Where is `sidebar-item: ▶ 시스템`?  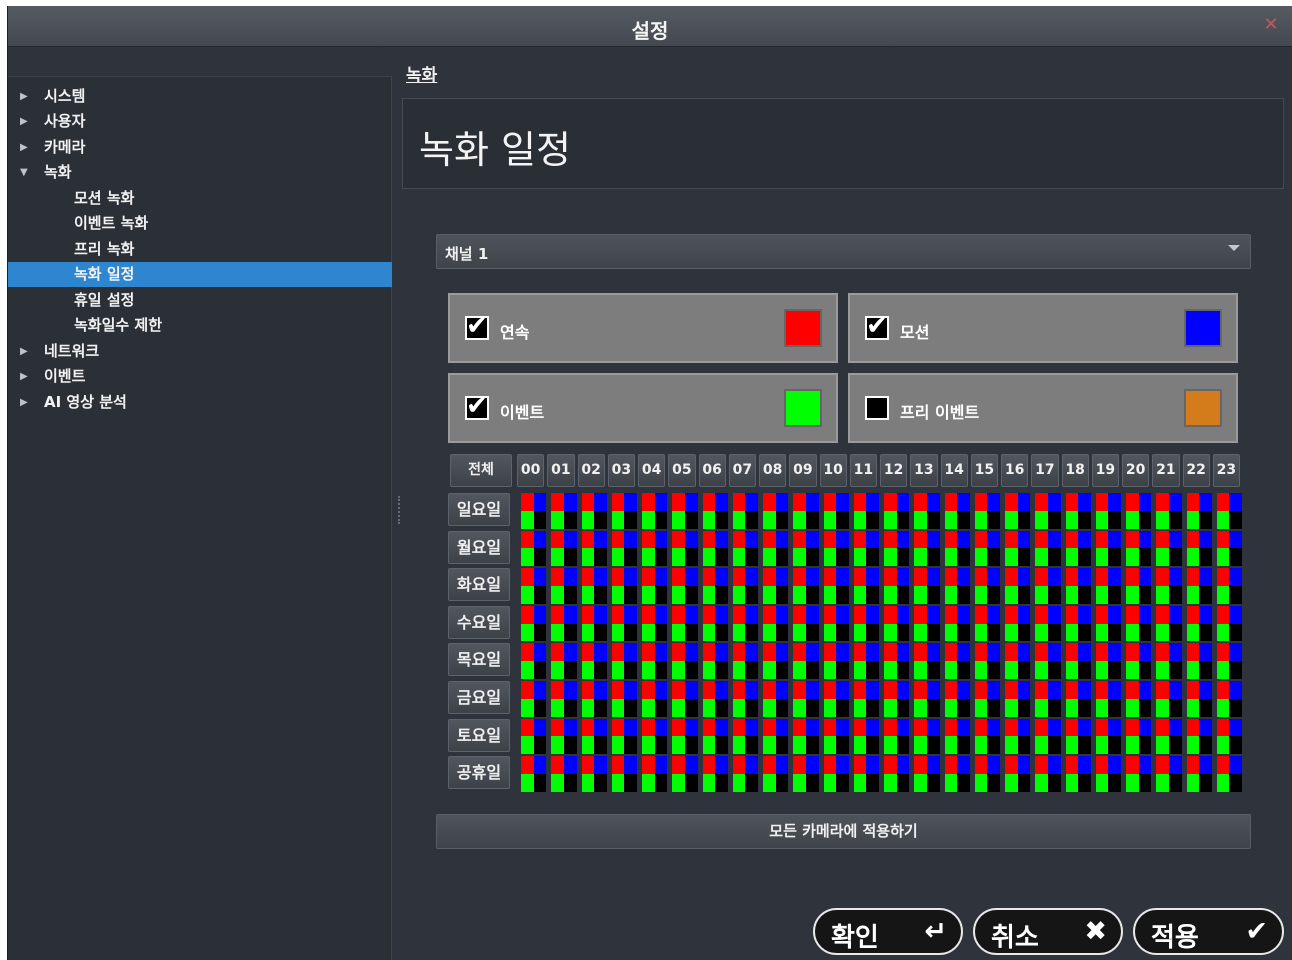
sidebar-item: ▶ 시스템 is located at coordinates (200, 96).